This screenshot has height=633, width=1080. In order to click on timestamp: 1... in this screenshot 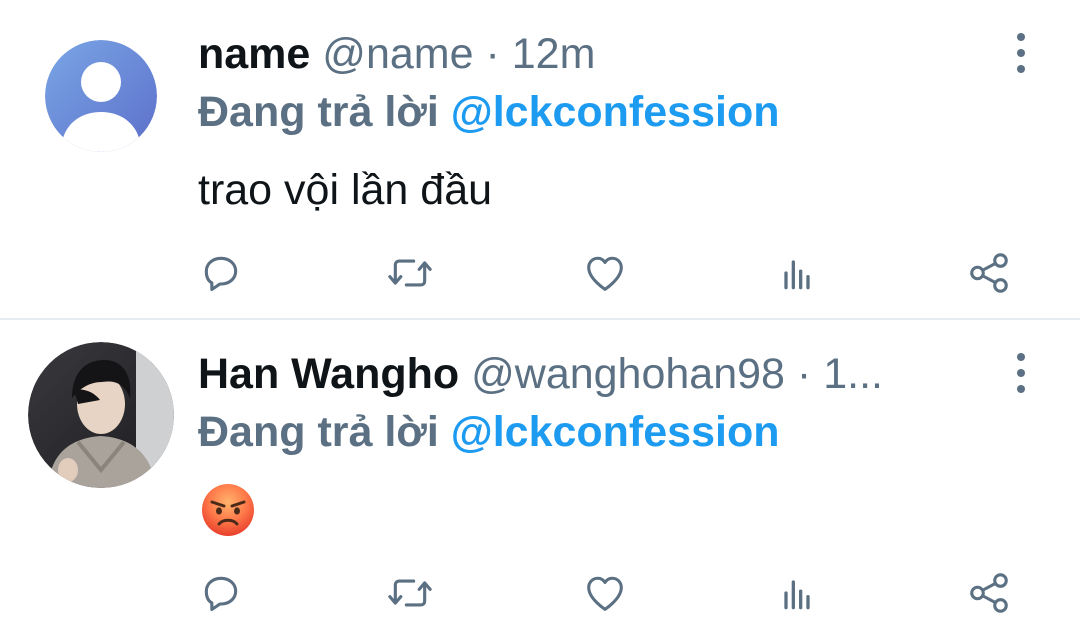, I will do `click(853, 374)`.